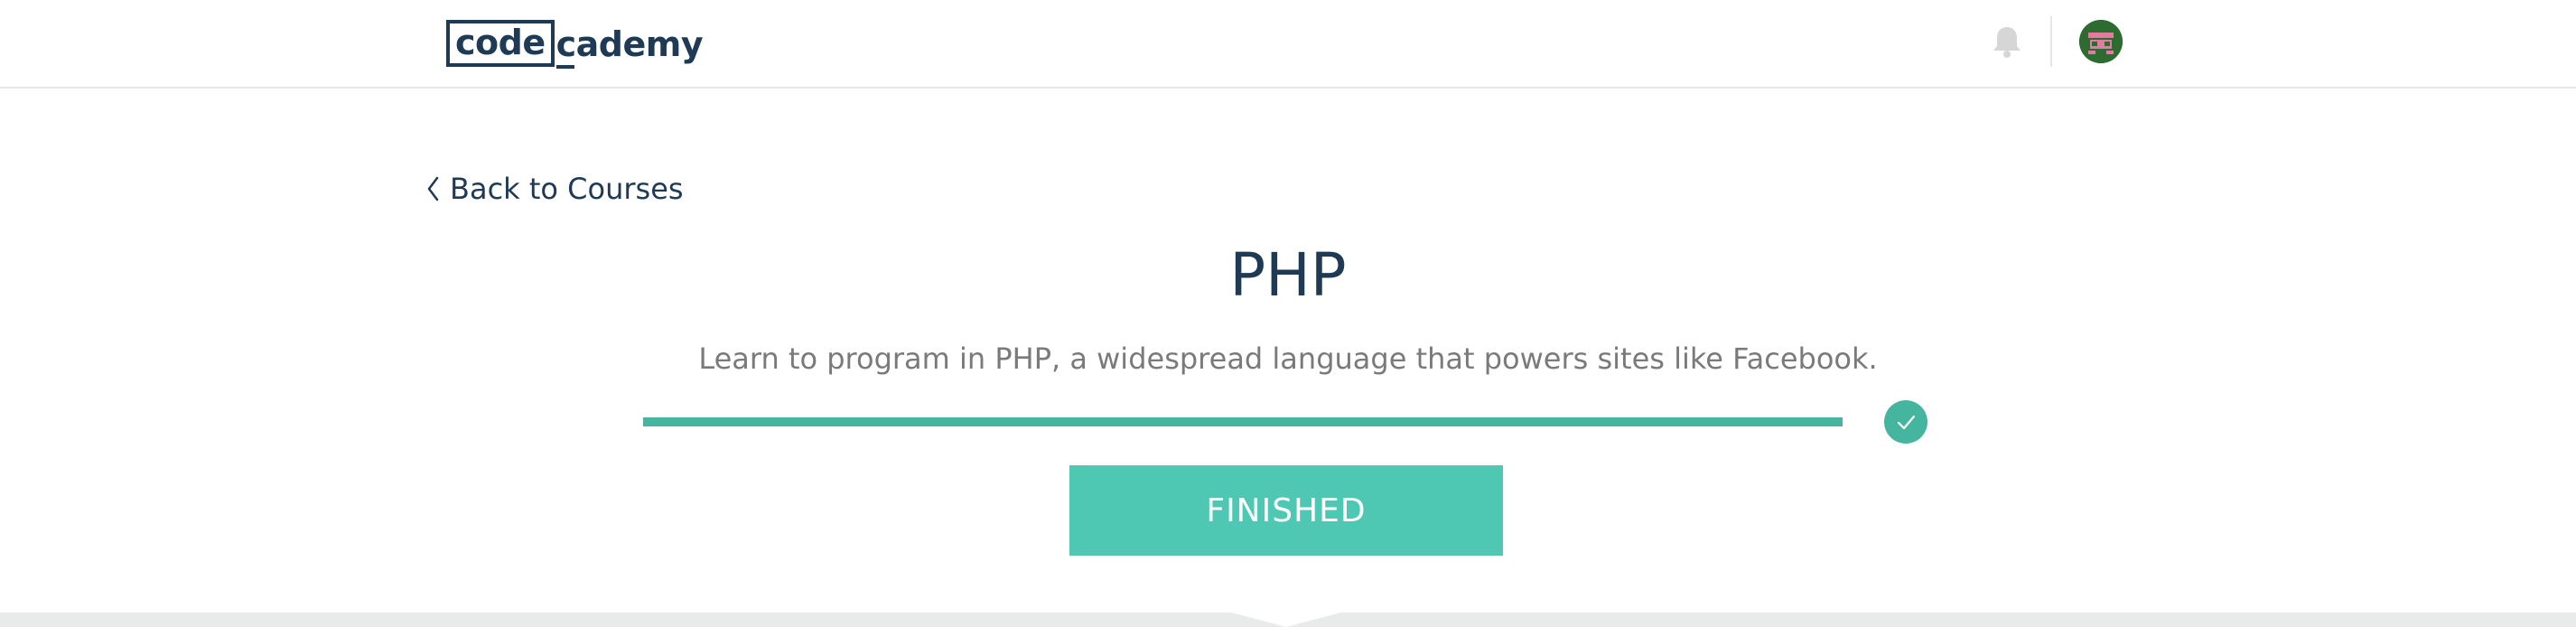 This screenshot has height=627, width=2576. I want to click on finished-button: FINISHED, so click(1286, 510).